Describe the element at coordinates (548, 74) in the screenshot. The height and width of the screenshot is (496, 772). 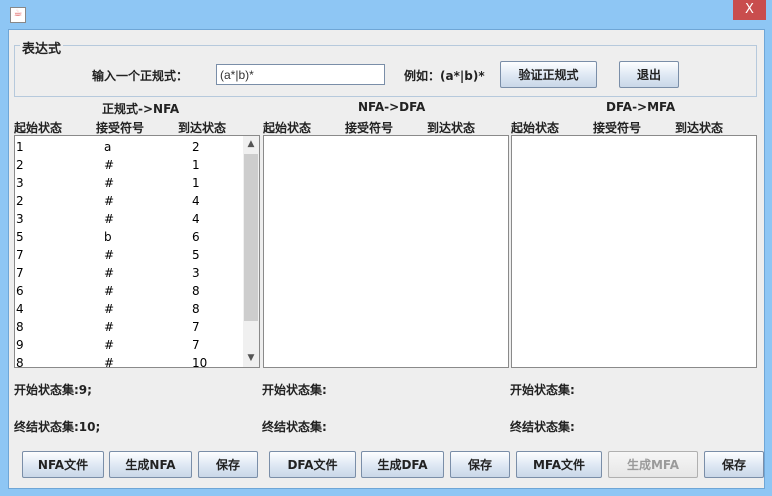
I see `verify-regex-button: 验证正规式` at that location.